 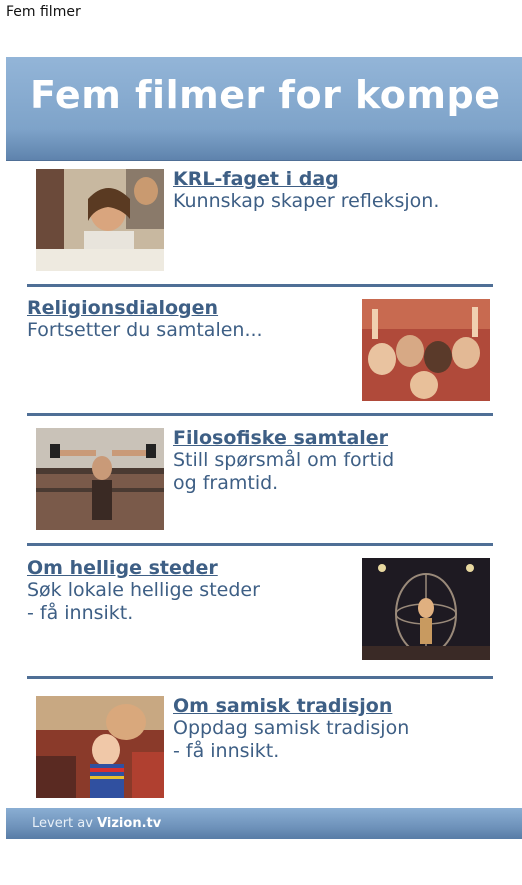 I want to click on item-description: Still spørsmål om fortid og framtid., so click(x=284, y=471).